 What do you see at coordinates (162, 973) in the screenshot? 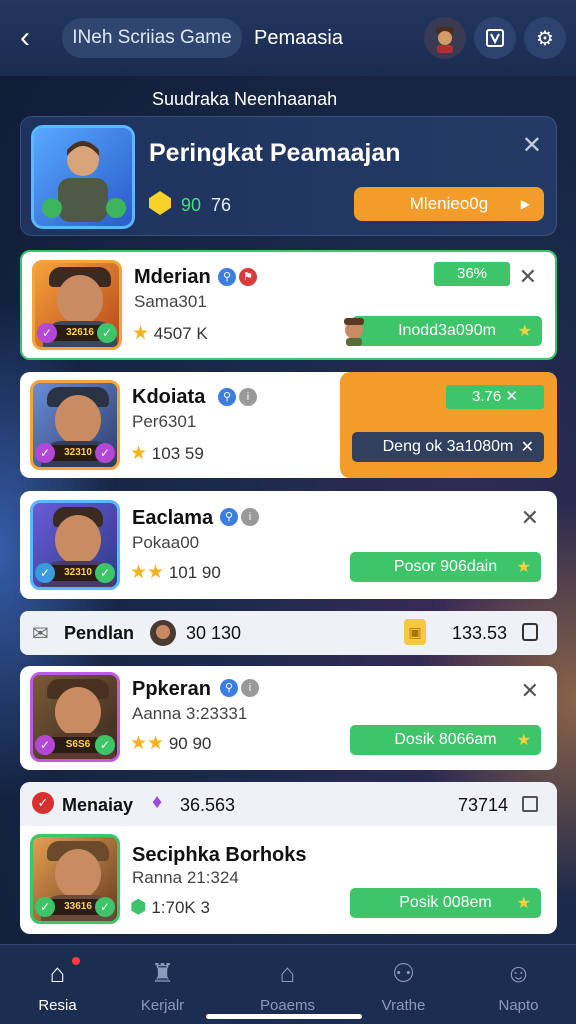
I see `bag-icon: ♜` at bounding box center [162, 973].